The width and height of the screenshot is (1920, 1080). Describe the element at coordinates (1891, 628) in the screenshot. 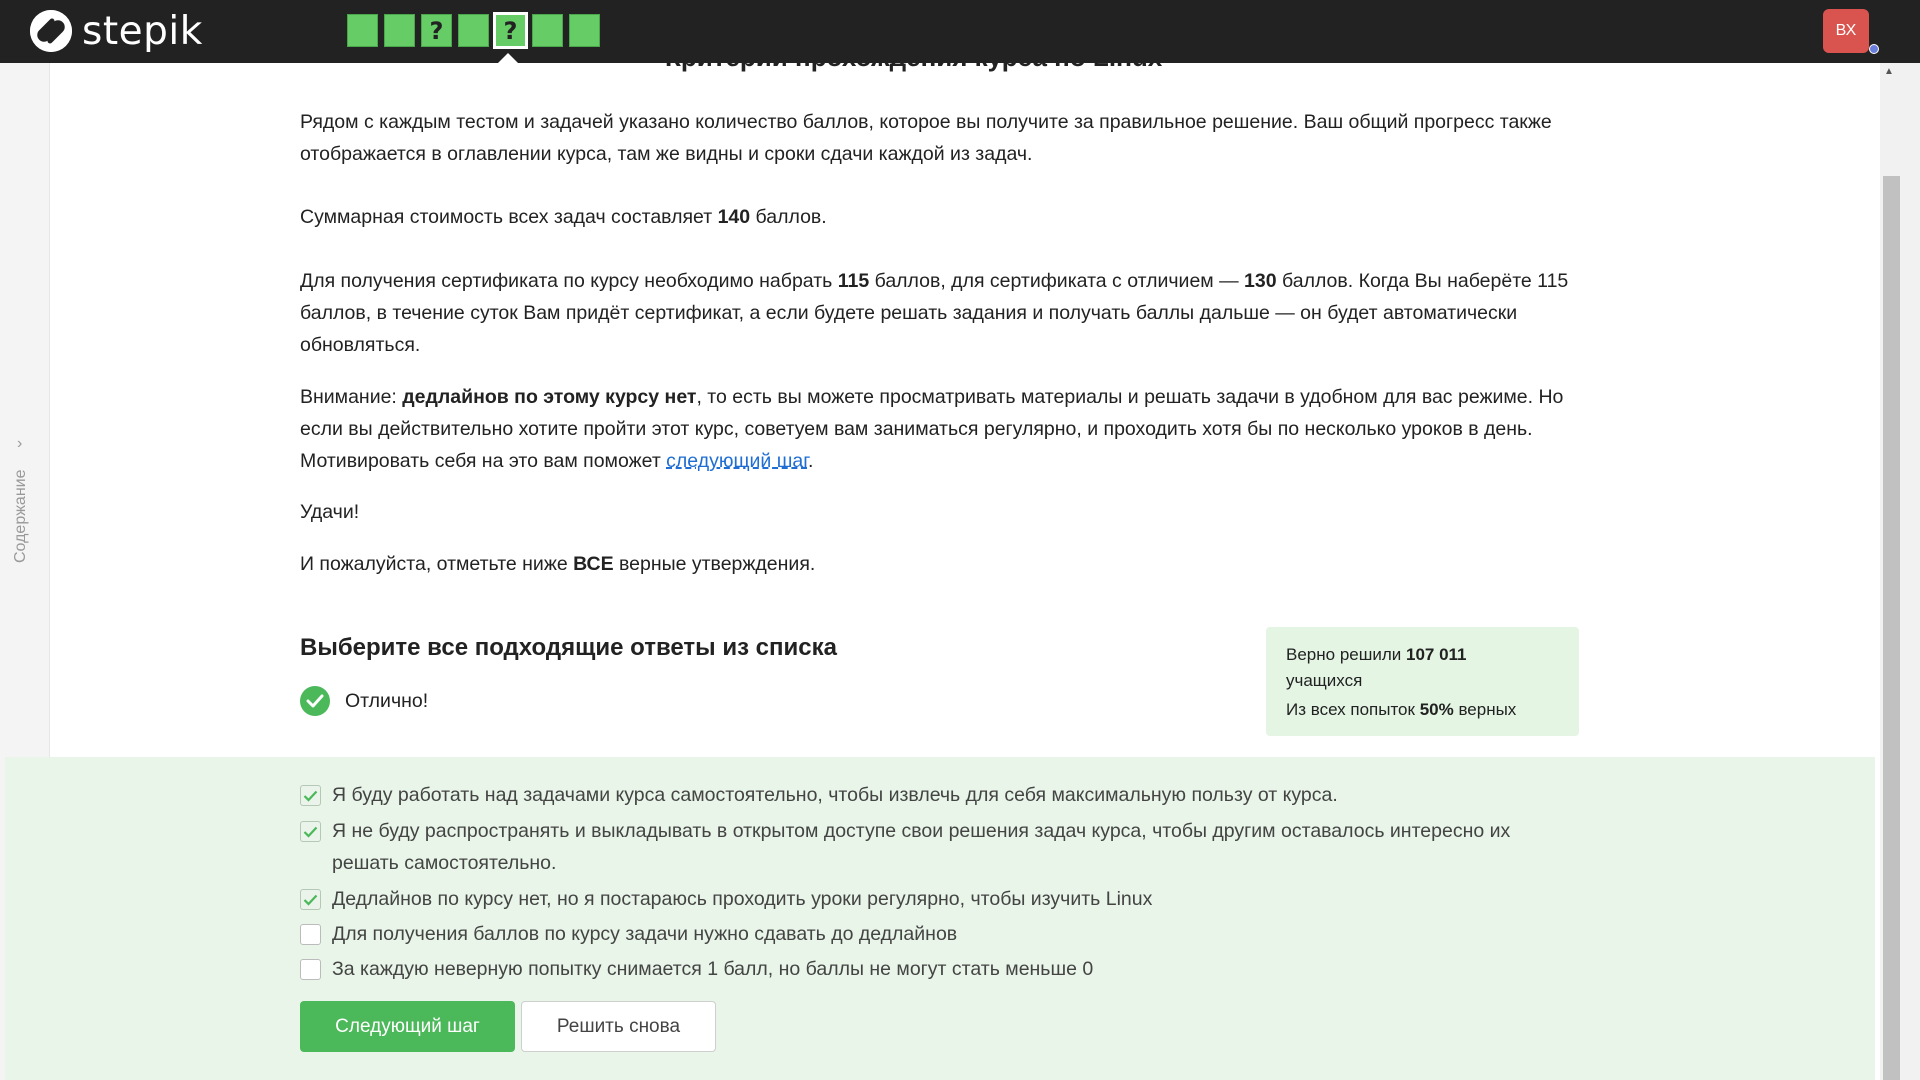

I see `scrollbar-thumb` at that location.